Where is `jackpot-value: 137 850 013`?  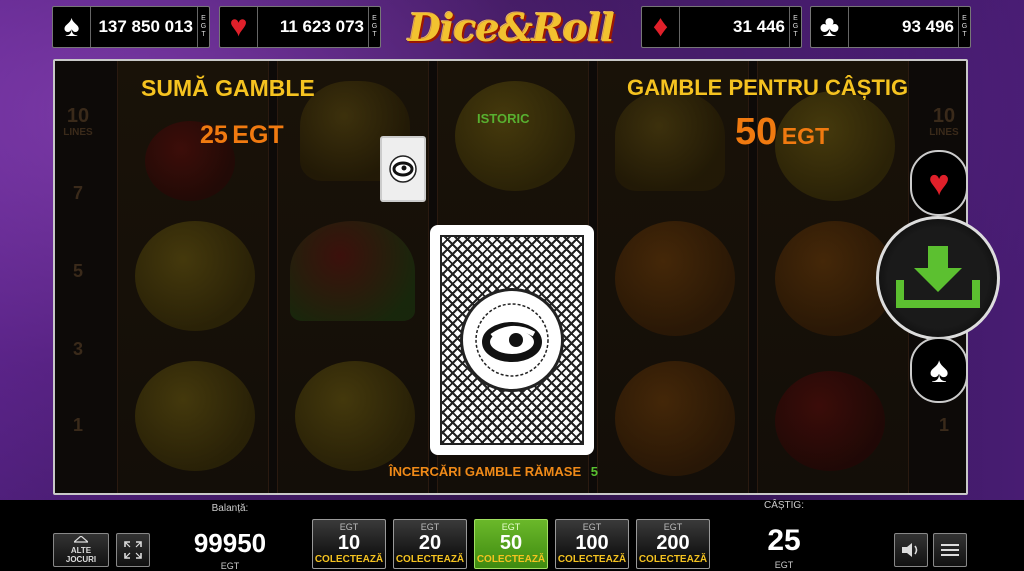
jackpot-value: 137 850 013 is located at coordinates (145, 26).